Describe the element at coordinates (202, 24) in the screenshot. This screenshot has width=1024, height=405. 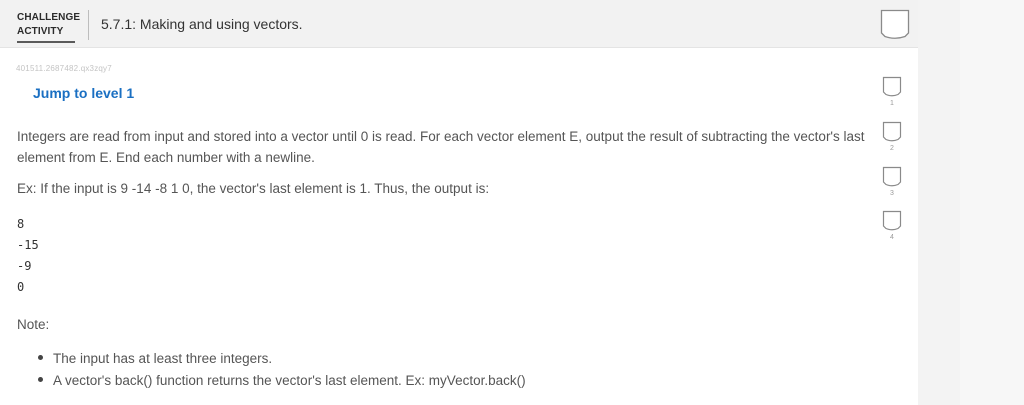
I see `activity-title: 5.7.1: Making and using vectors.` at that location.